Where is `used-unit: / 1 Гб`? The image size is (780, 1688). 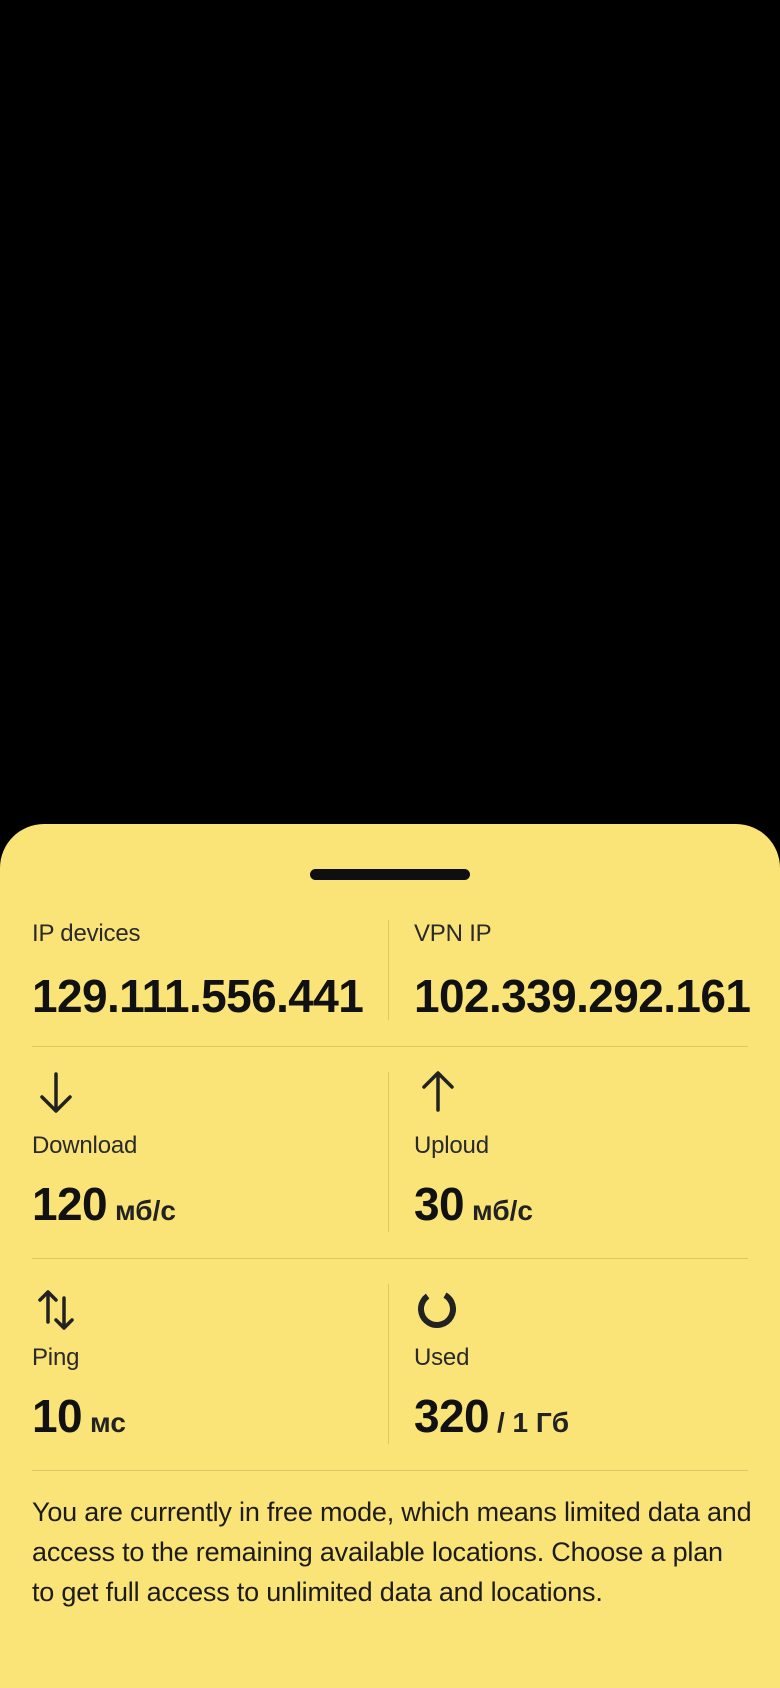
used-unit: / 1 Гб is located at coordinates (533, 1422).